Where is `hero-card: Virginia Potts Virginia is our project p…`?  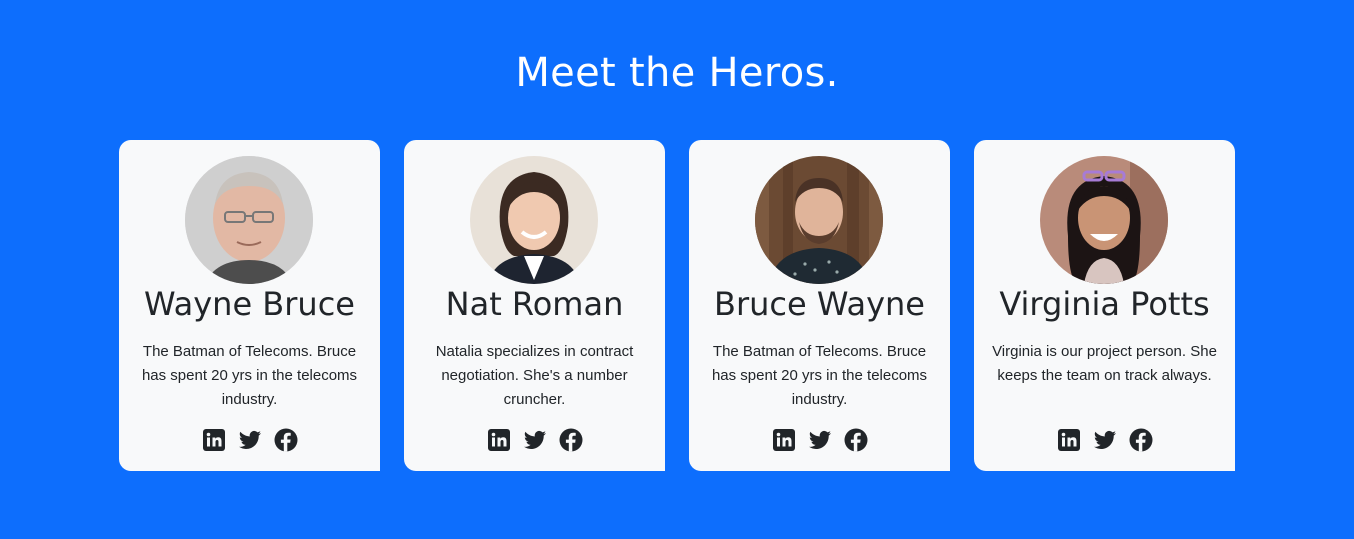
hero-card: Virginia Potts Virginia is our project p… is located at coordinates (1104, 305).